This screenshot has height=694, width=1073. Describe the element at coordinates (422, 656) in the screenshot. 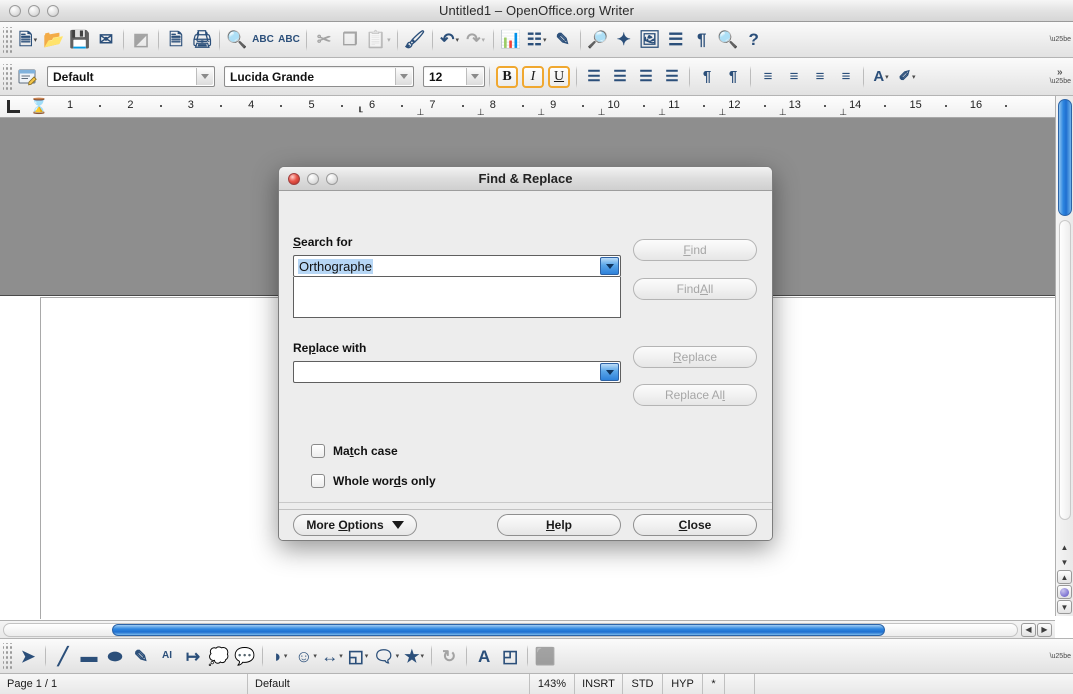

I see `stars-shapes-dropdown-arrow: ▾` at that location.